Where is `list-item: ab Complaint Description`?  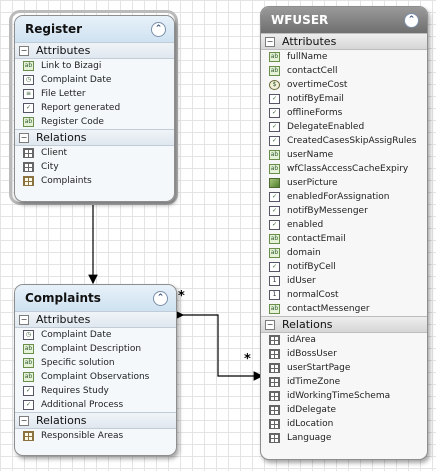
list-item: ab Complaint Description is located at coordinates (95, 349).